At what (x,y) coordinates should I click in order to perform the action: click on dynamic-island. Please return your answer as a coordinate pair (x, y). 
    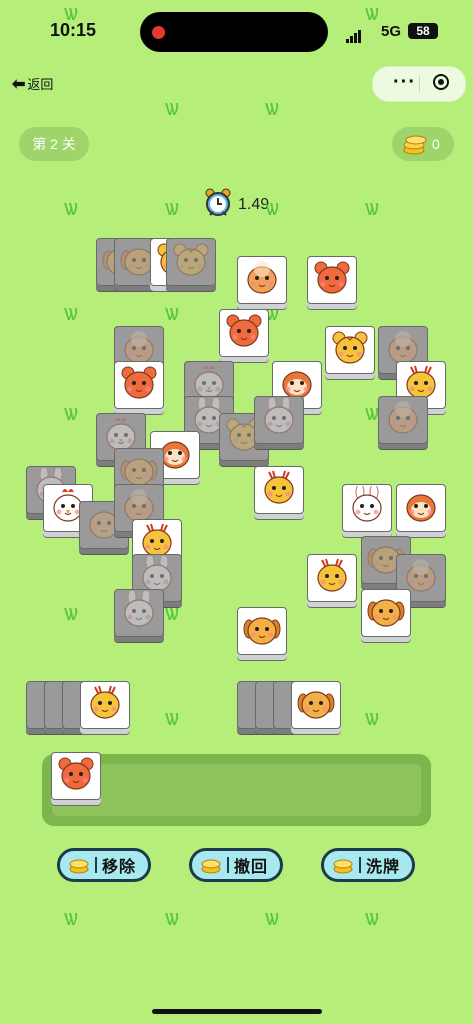
    Looking at the image, I should click on (234, 32).